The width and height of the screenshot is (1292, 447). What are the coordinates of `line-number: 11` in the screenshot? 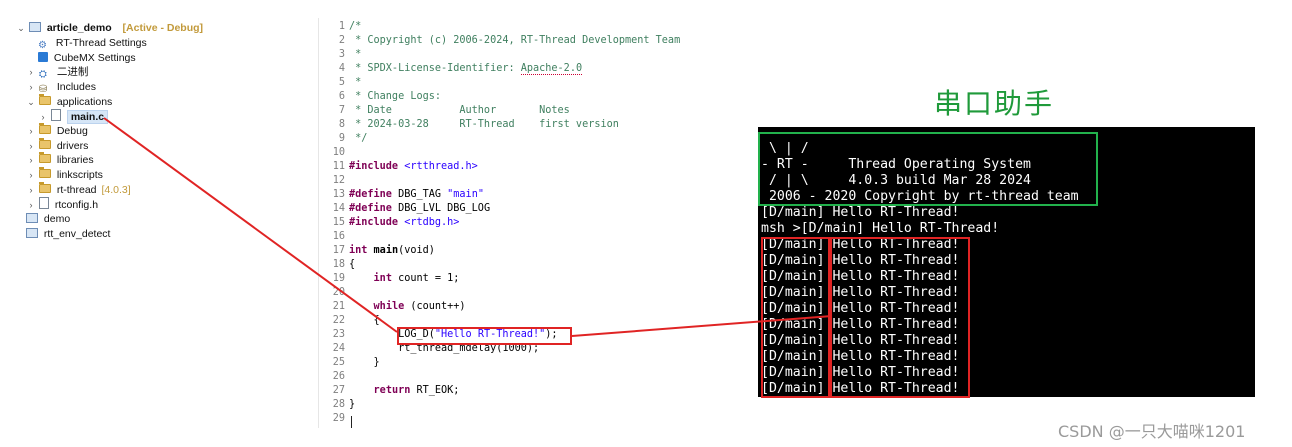 It's located at (338, 166).